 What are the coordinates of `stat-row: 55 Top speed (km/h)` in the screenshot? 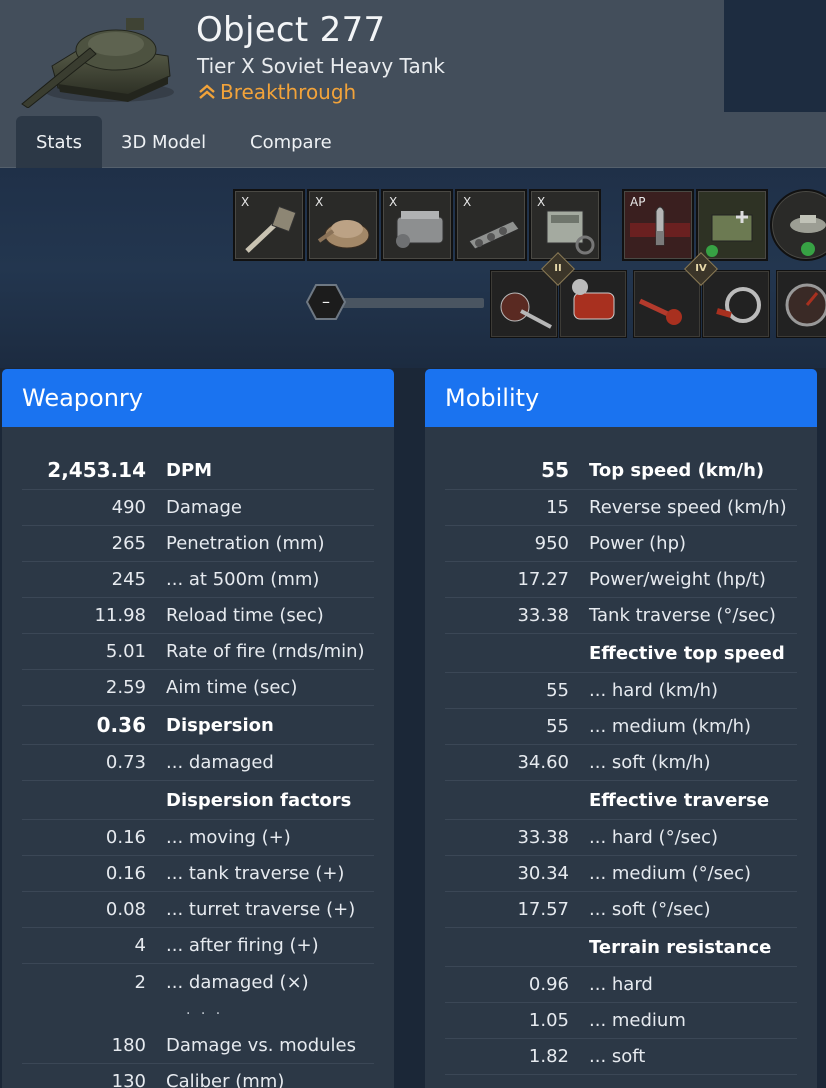 It's located at (621, 470).